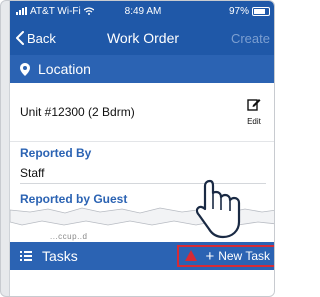 The height and width of the screenshot is (297, 320). What do you see at coordinates (252, 38) in the screenshot?
I see `create-button: Create` at bounding box center [252, 38].